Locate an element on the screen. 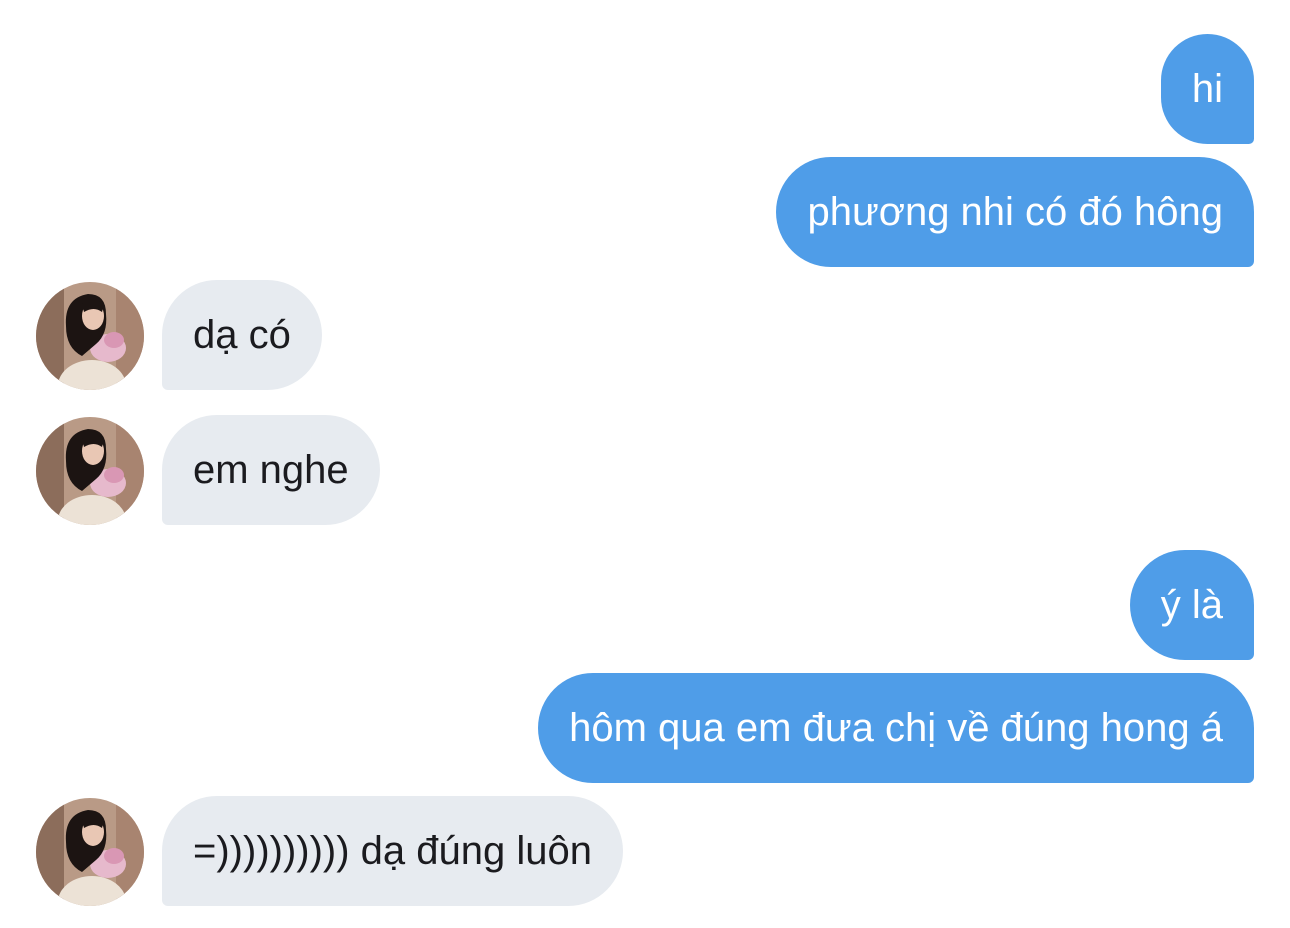 This screenshot has width=1290, height=928. sent-message-bubble: hi is located at coordinates (1207, 89).